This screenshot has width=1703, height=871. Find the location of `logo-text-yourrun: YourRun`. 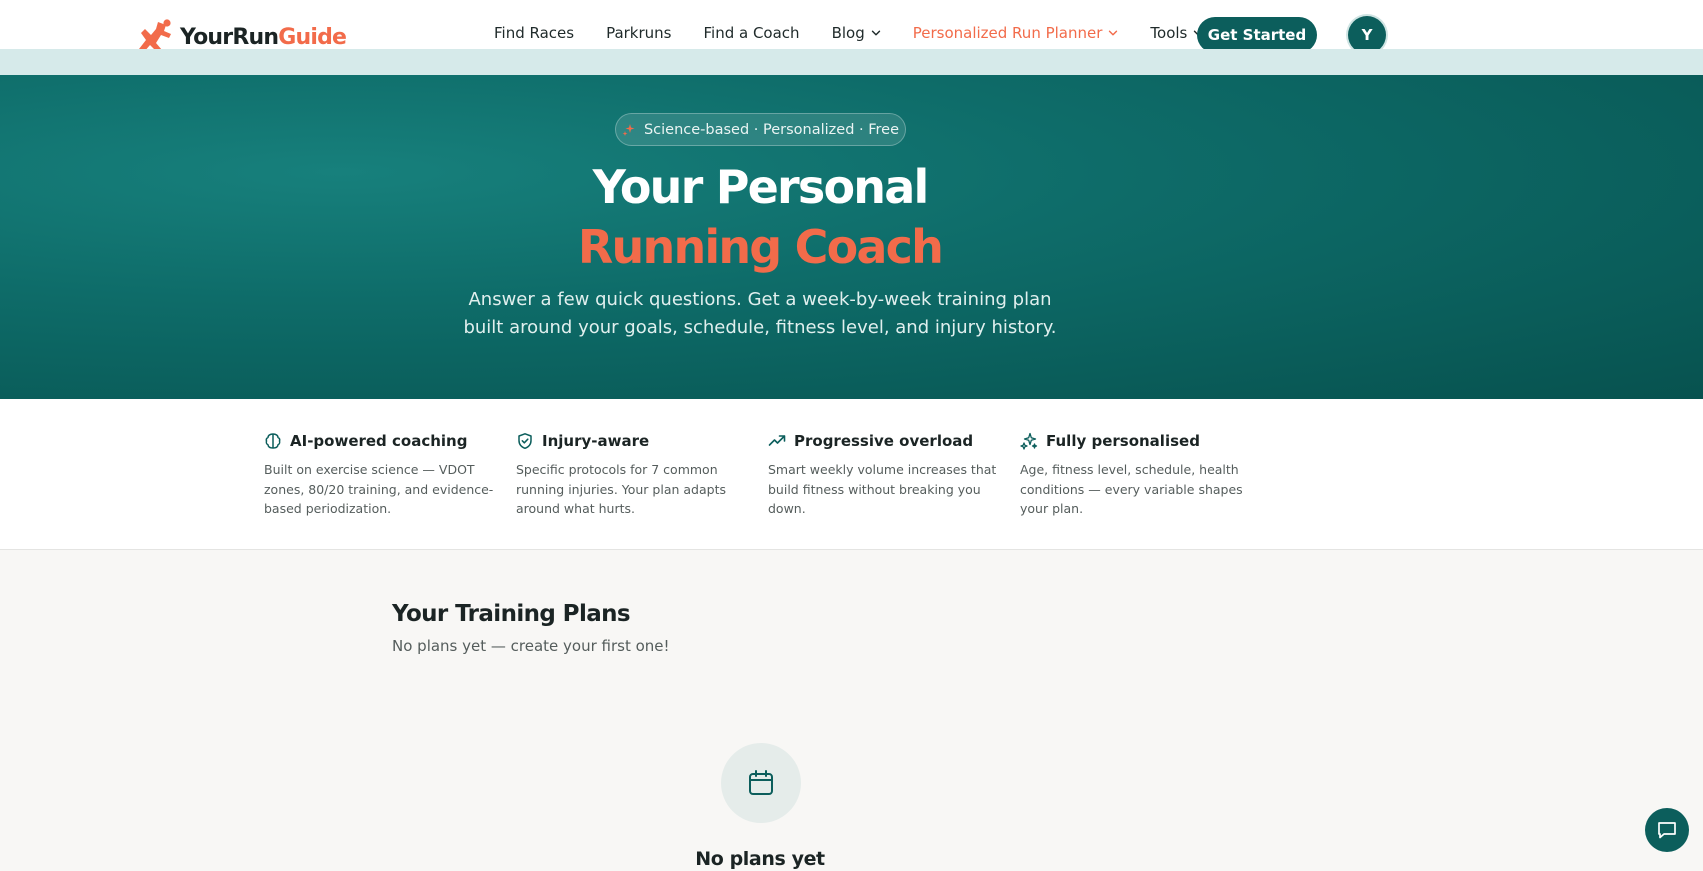

logo-text-yourrun: YourRun is located at coordinates (229, 37).